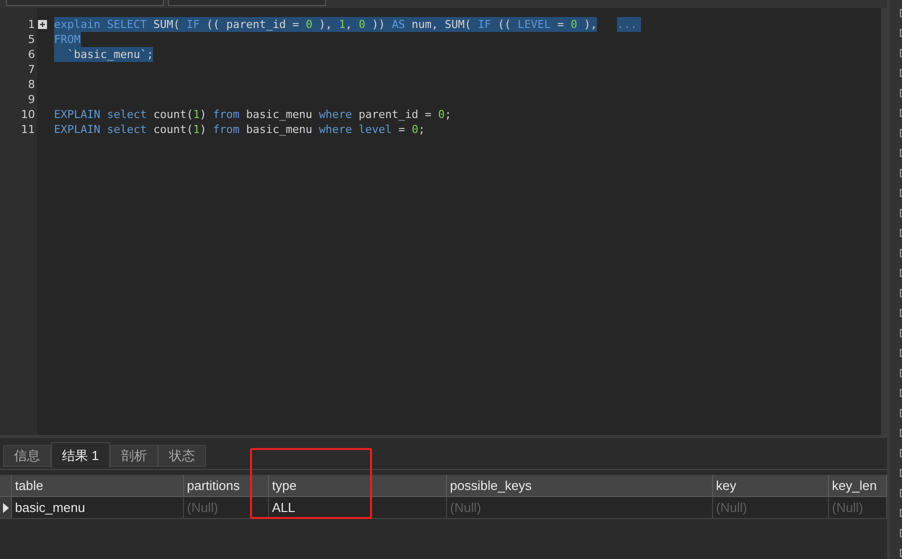  Describe the element at coordinates (358, 485) in the screenshot. I see `column-header: type` at that location.